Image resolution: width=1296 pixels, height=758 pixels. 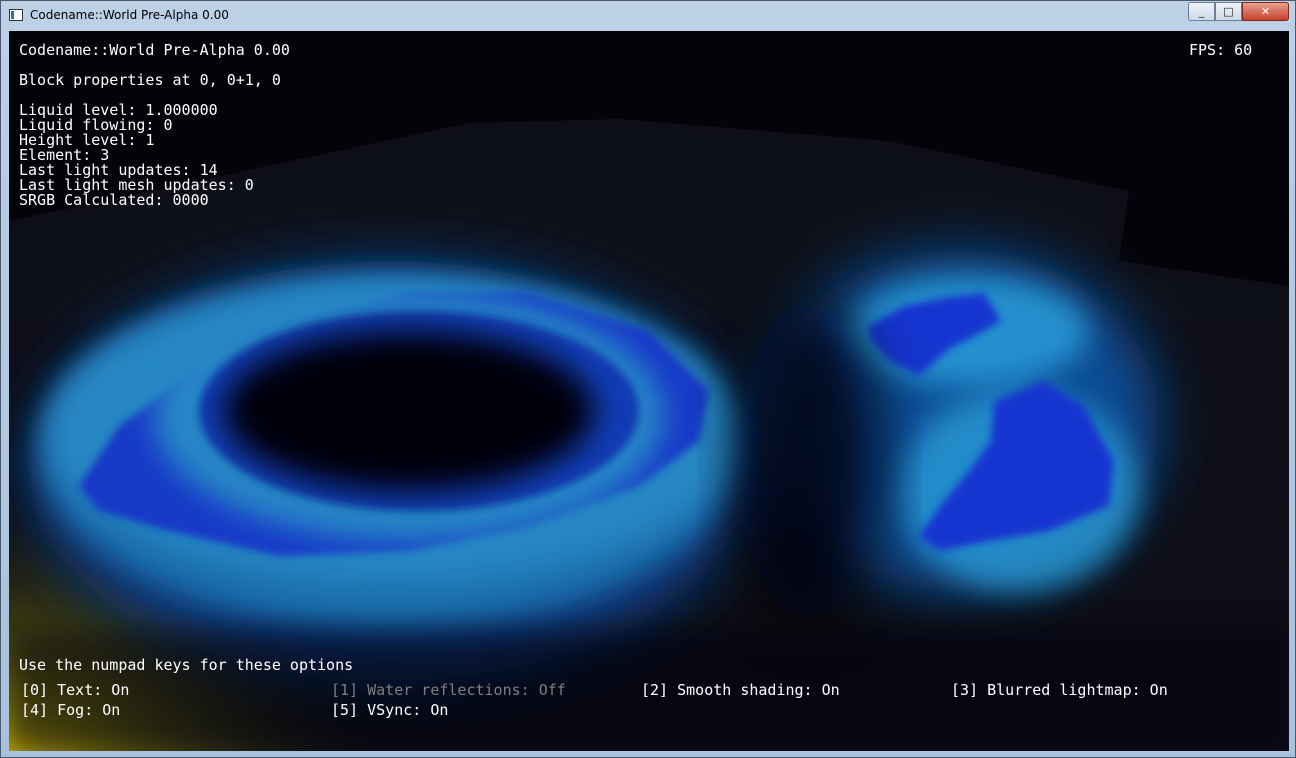 I want to click on option-water-reflections: [1] Water reflections: Off, so click(x=448, y=690).